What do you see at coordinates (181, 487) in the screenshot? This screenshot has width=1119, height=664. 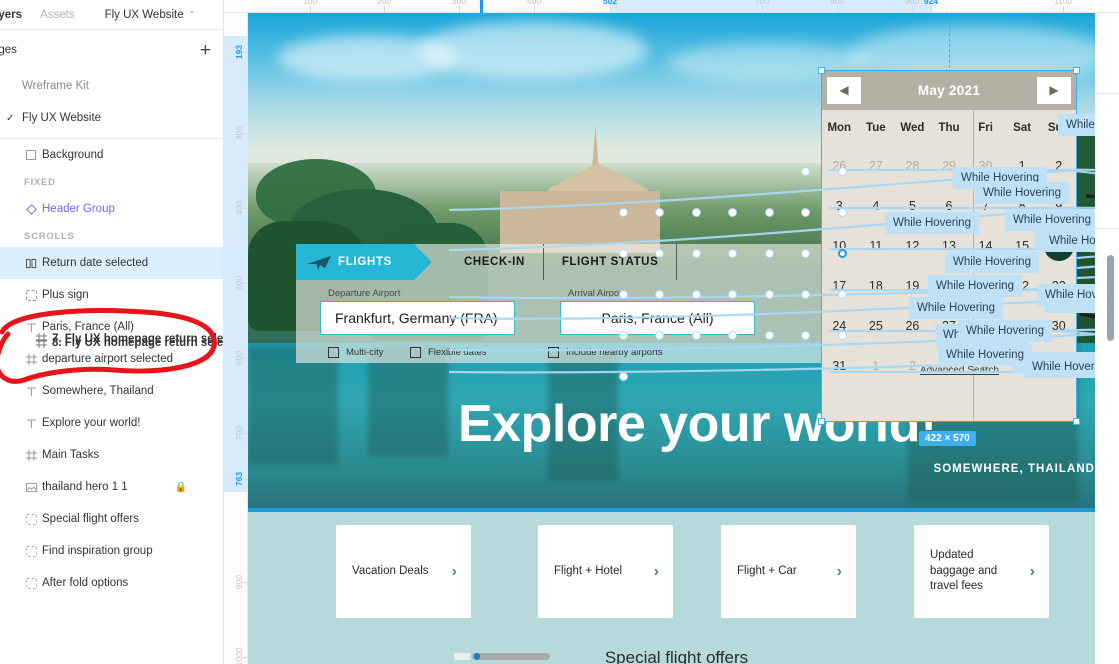 I see `lock-icon: 🔒` at bounding box center [181, 487].